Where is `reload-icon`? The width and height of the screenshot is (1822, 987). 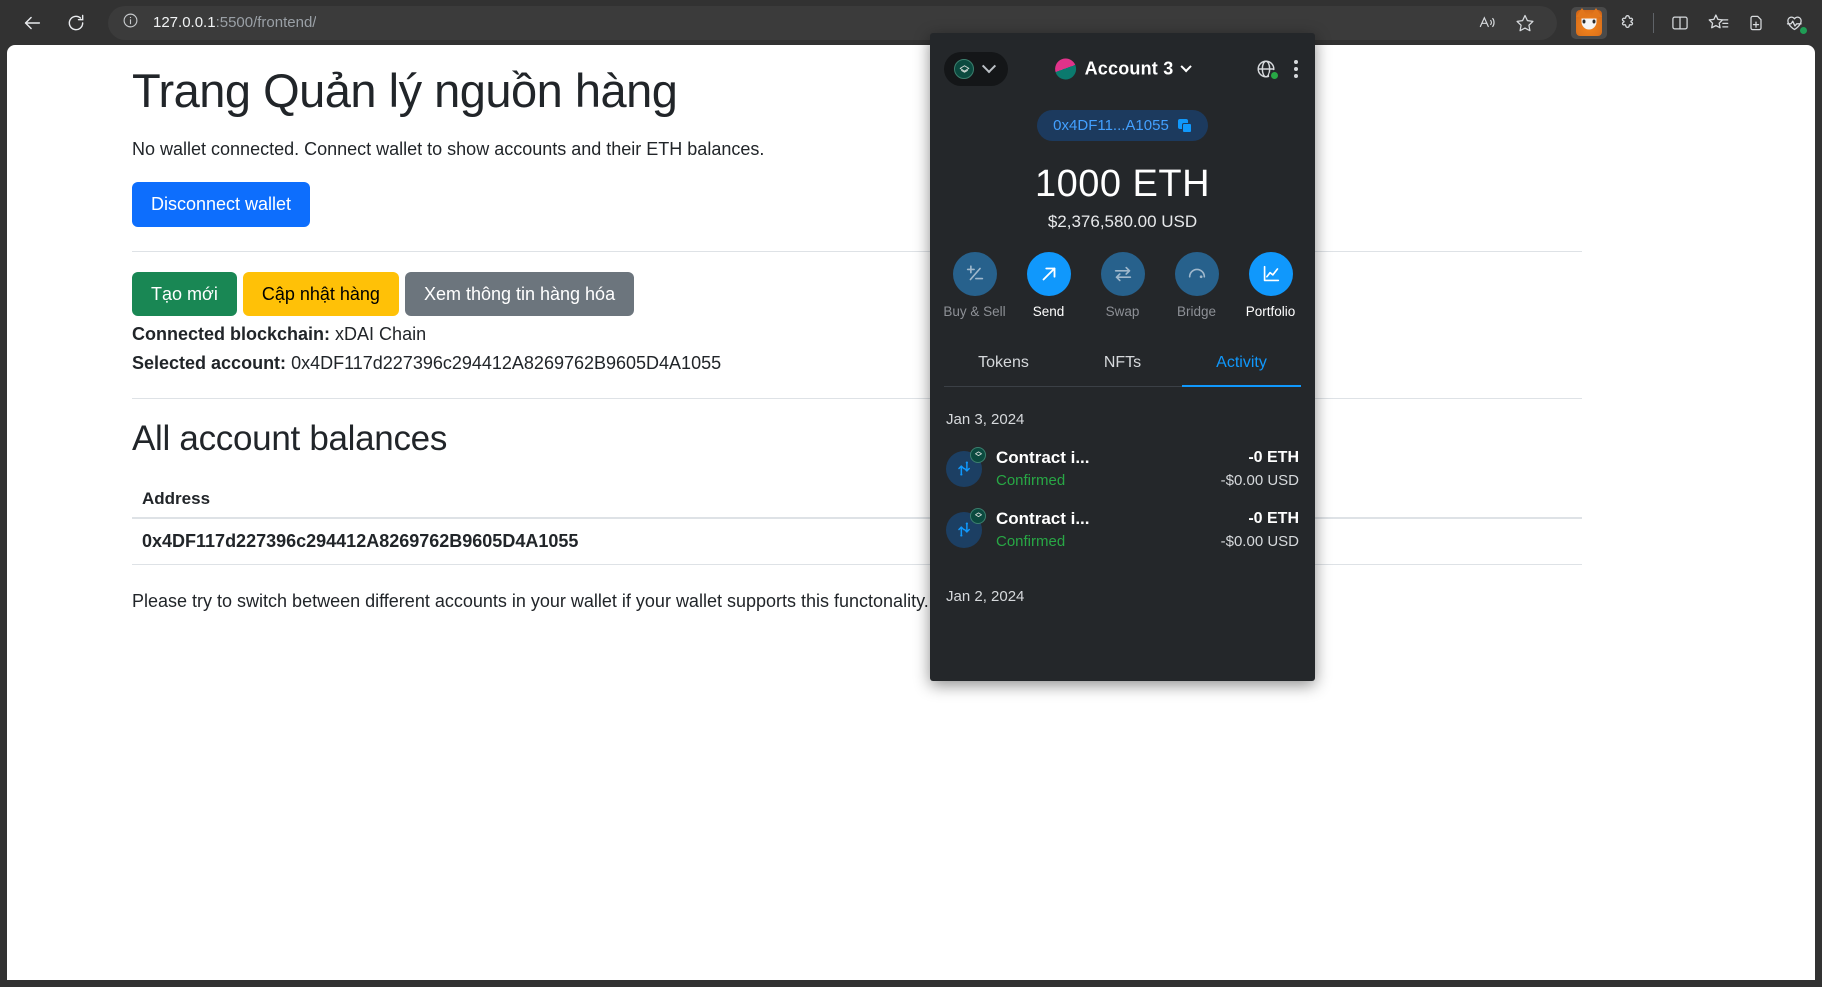 reload-icon is located at coordinates (76, 22).